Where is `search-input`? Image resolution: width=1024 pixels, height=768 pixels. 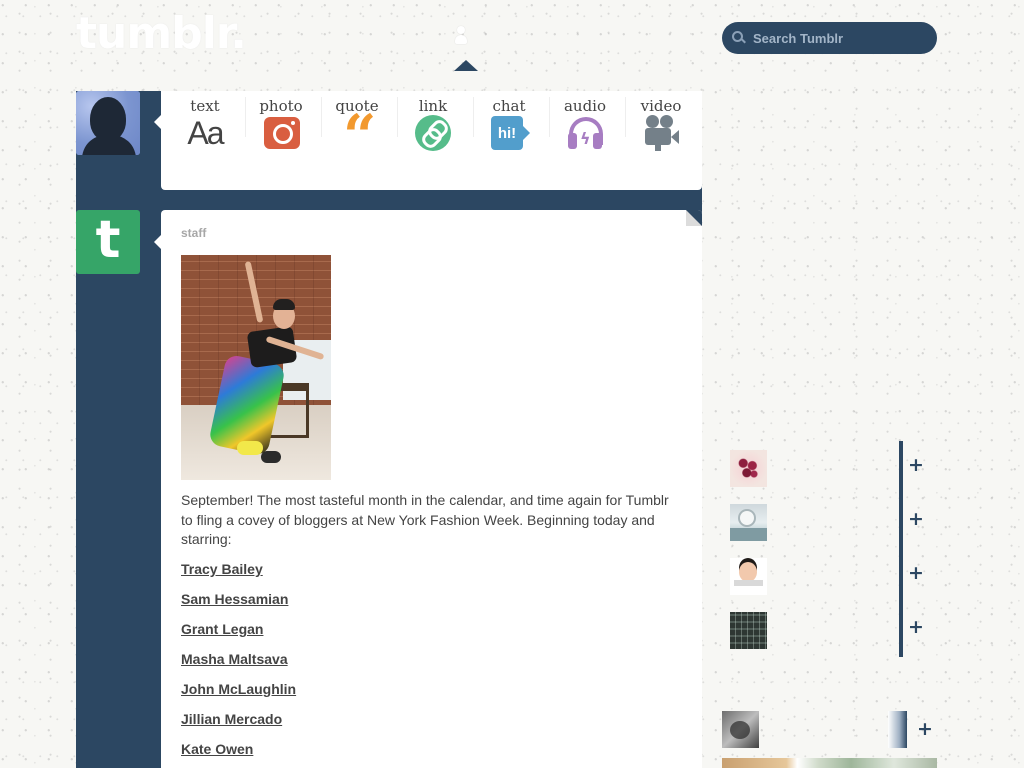
search-input is located at coordinates (835, 38).